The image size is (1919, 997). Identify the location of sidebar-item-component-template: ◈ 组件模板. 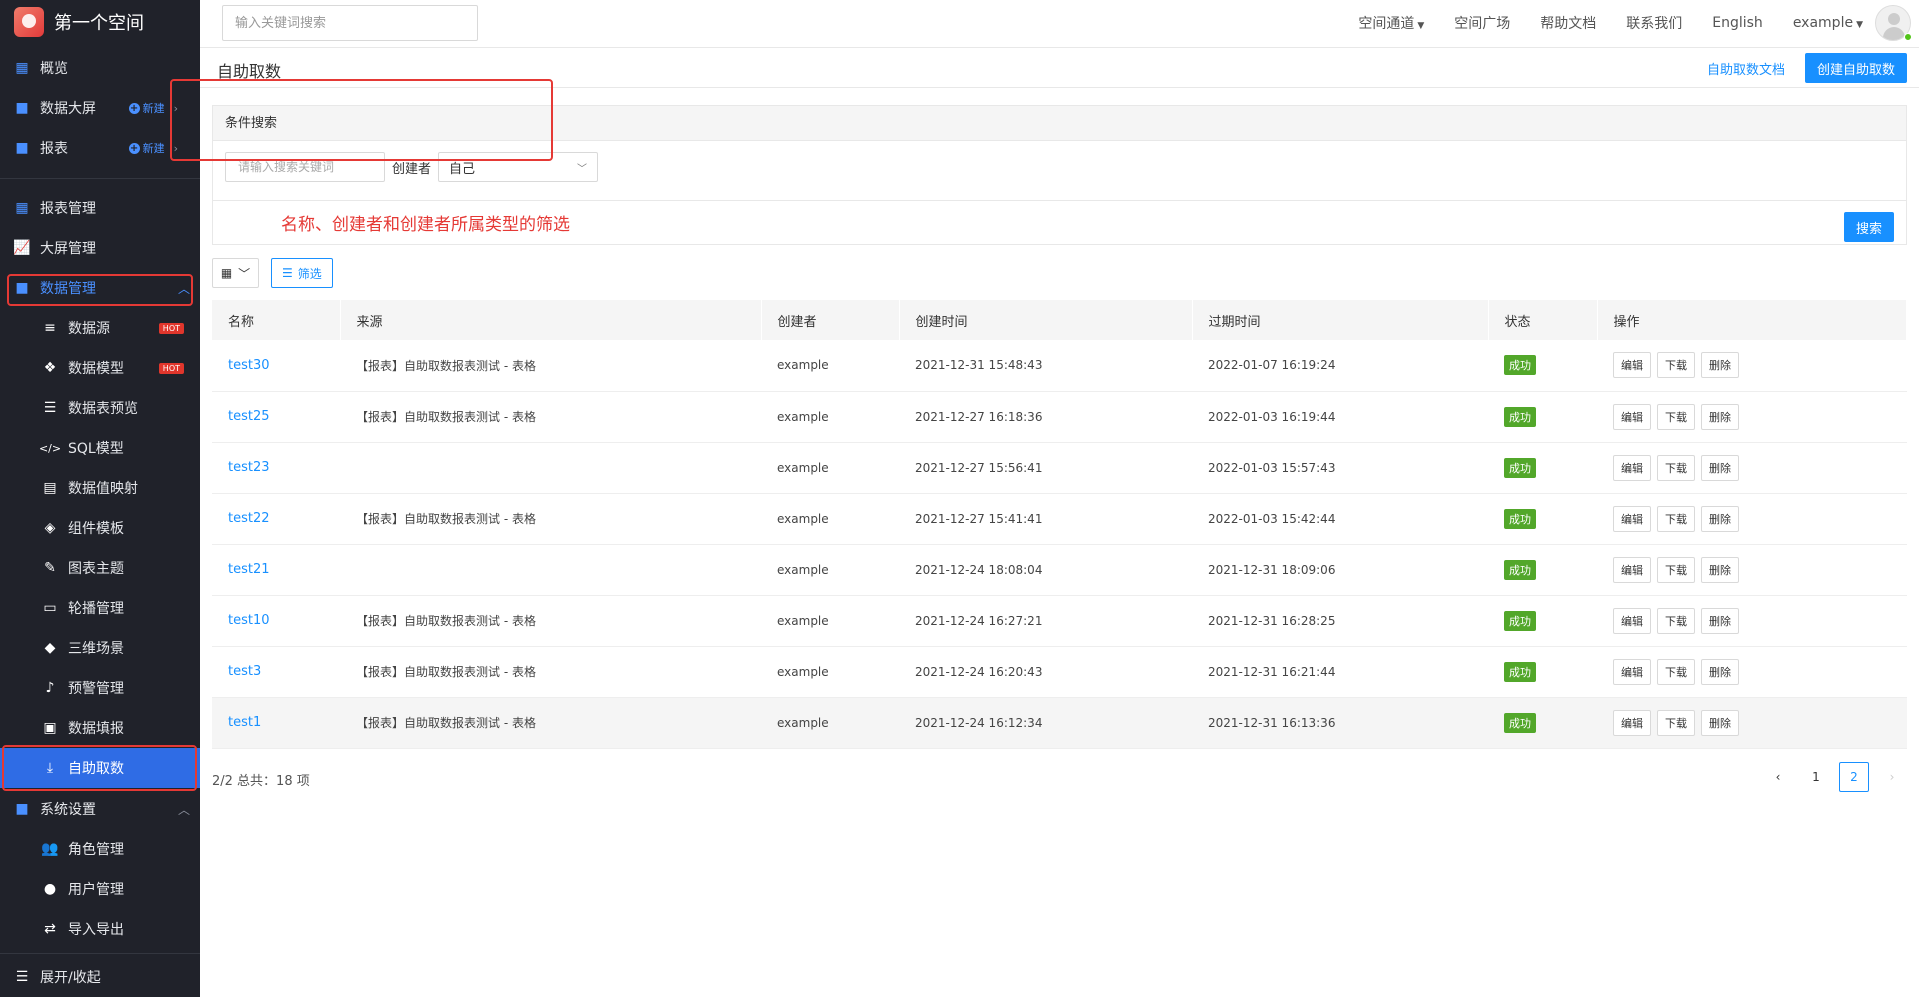
(100, 528).